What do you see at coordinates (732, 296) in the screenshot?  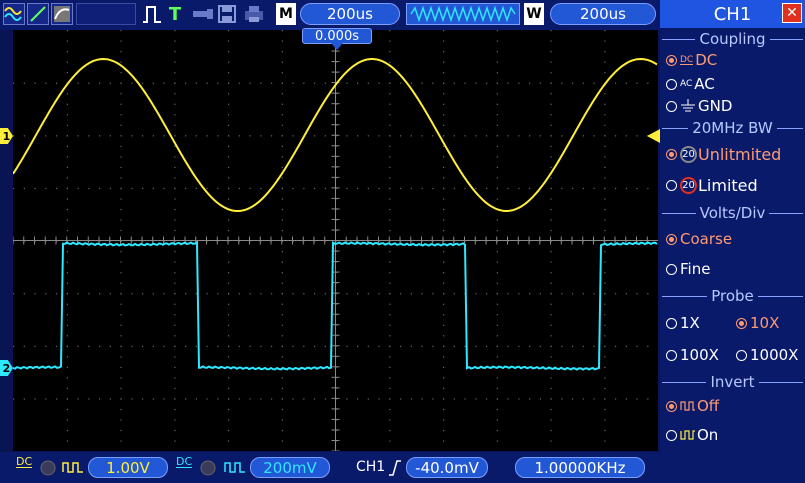 I see `probe-section-label: Probe` at bounding box center [732, 296].